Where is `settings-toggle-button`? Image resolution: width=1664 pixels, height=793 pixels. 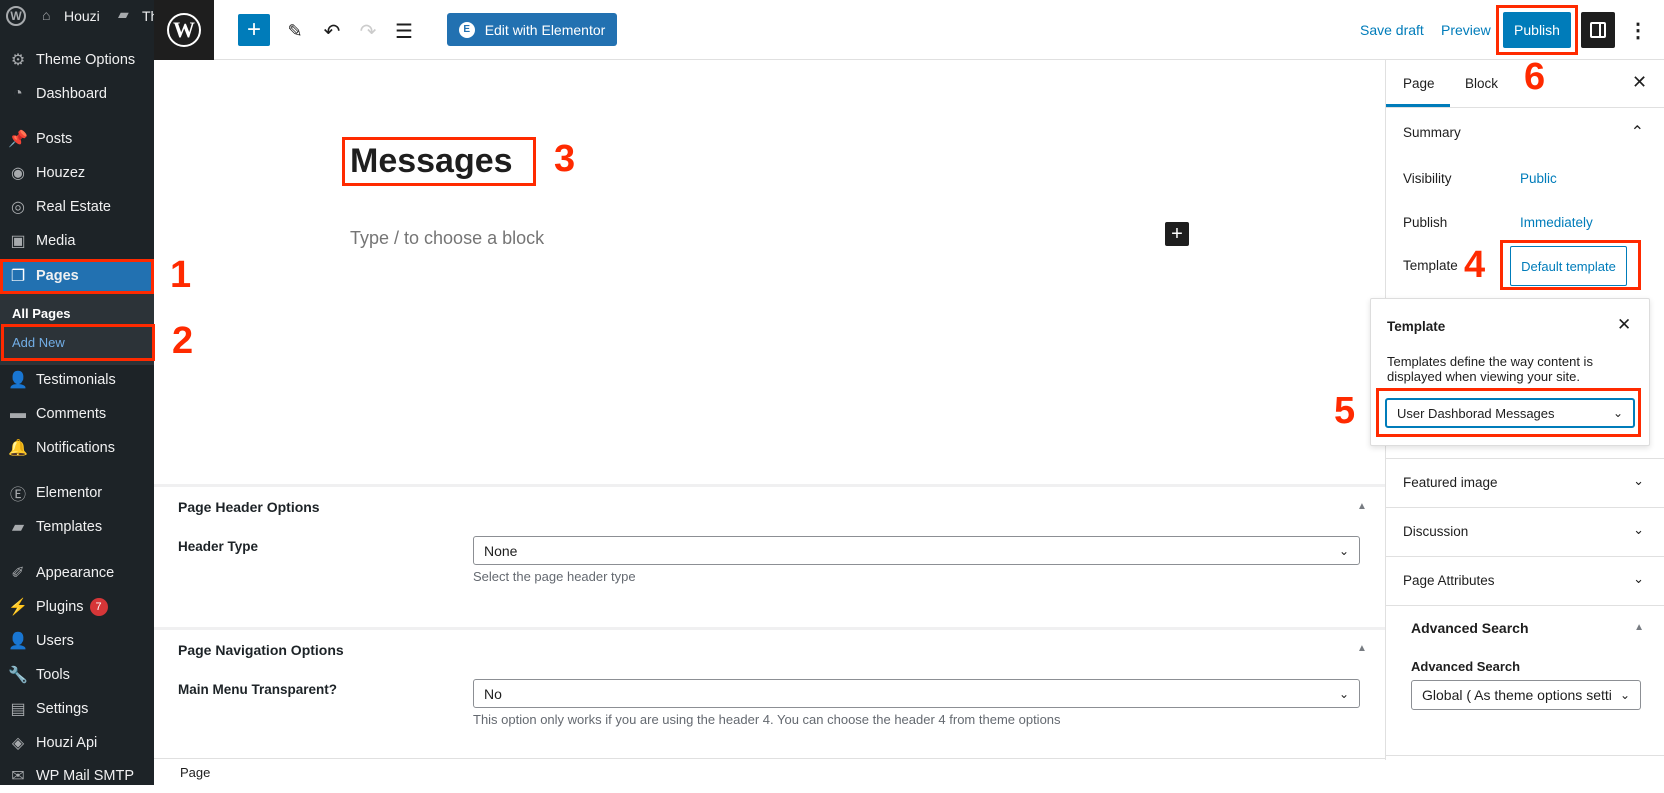
settings-toggle-button is located at coordinates (1598, 30).